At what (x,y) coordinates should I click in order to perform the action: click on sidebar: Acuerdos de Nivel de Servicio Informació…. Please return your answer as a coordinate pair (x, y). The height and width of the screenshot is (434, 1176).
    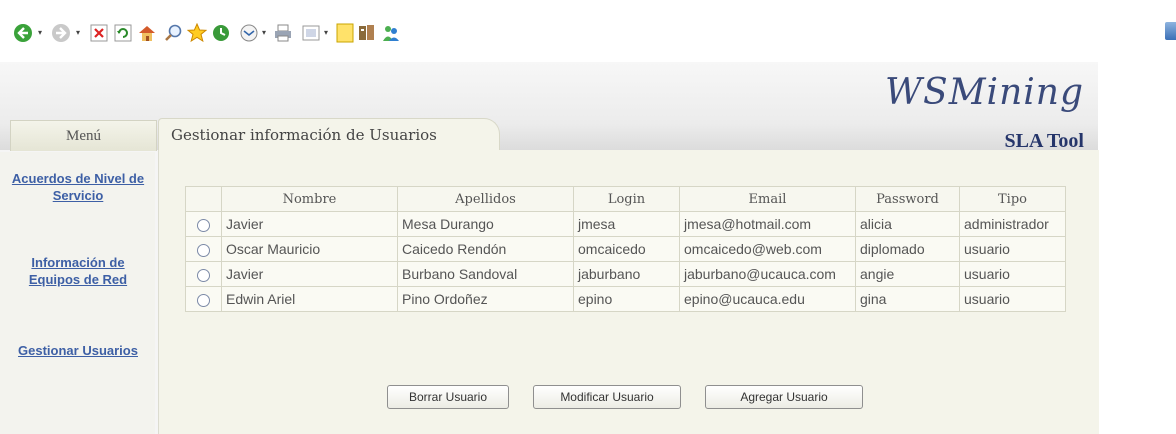
    Looking at the image, I should click on (77, 293).